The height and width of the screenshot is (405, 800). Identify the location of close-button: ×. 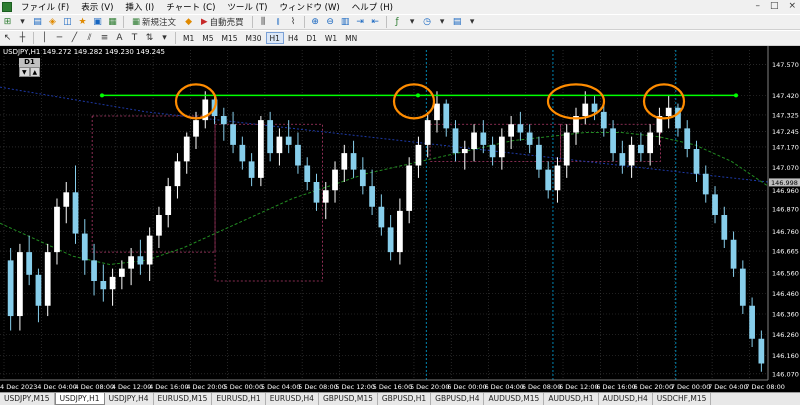
(792, 6).